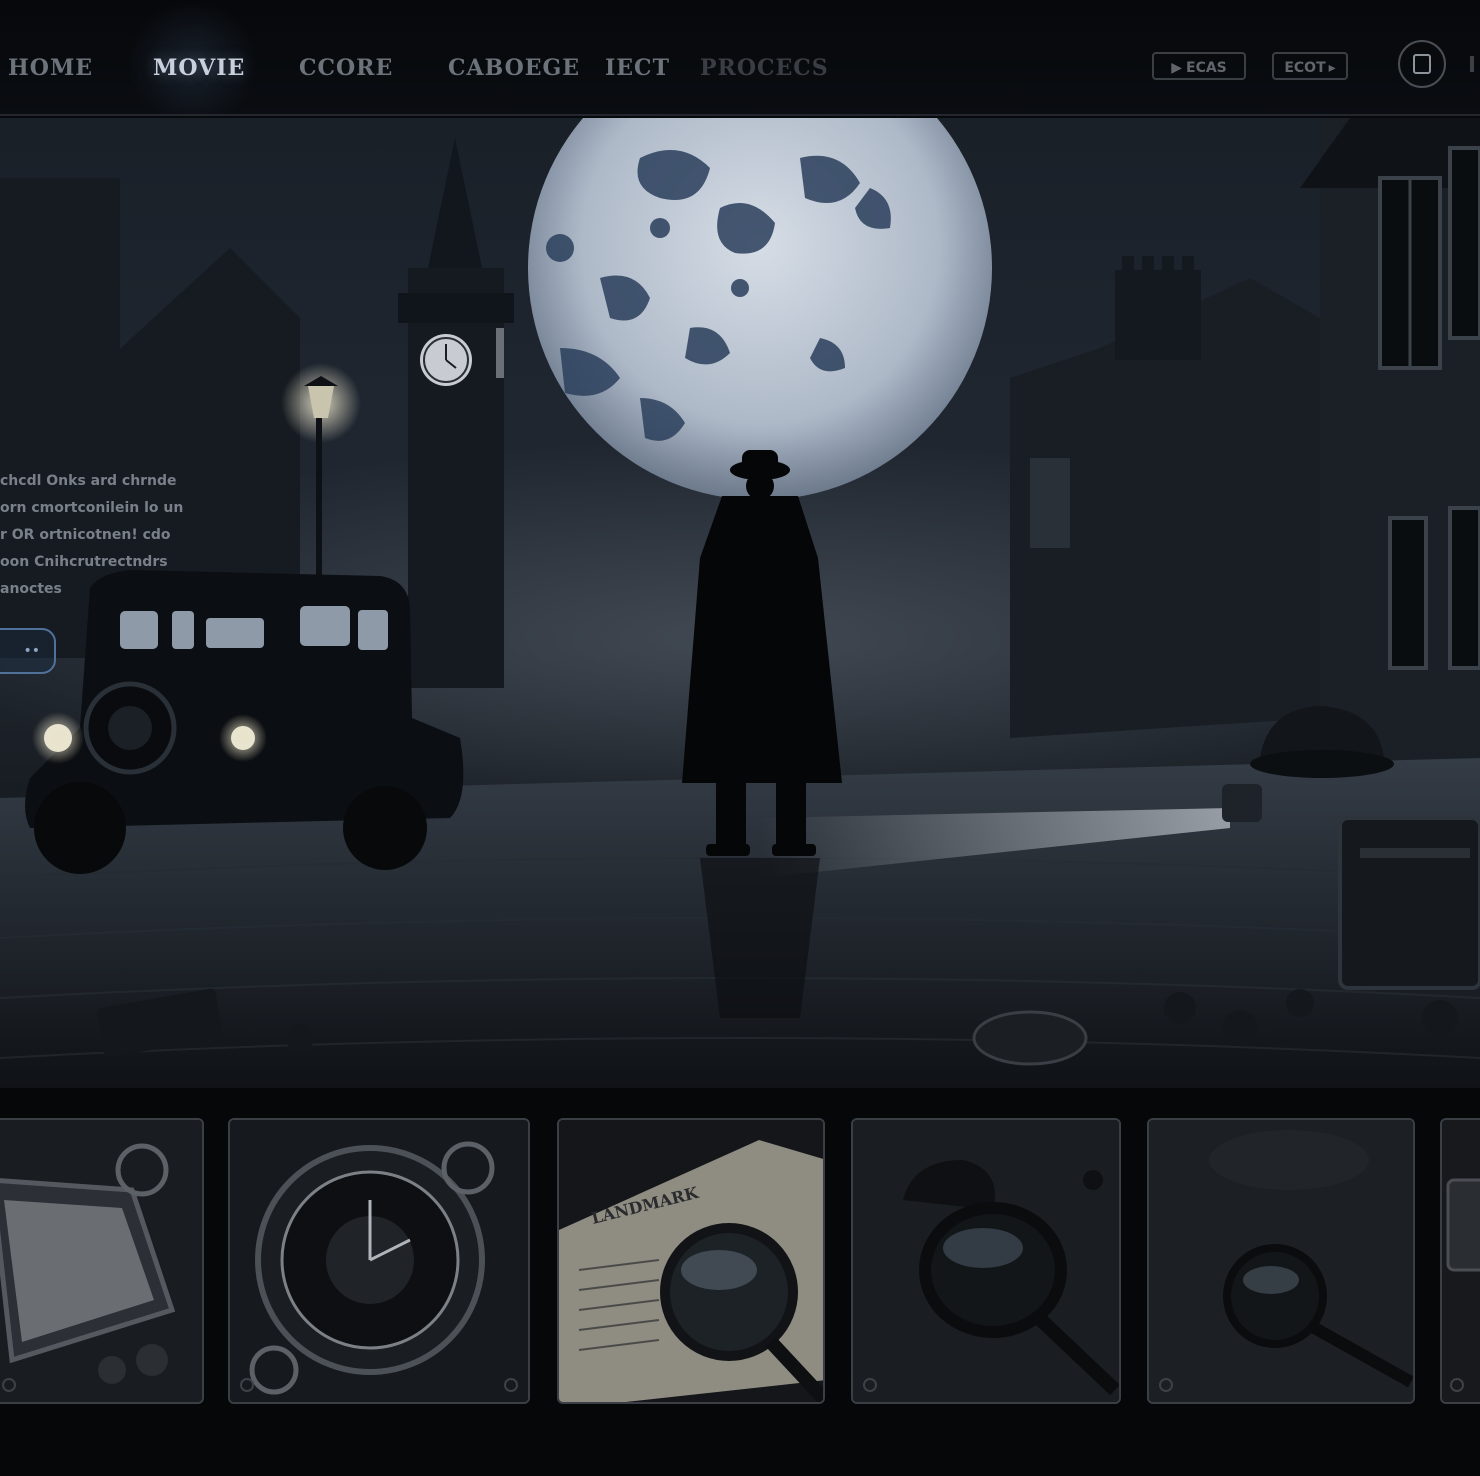 Image resolution: width=1480 pixels, height=1476 pixels. I want to click on nav-chip-play-label: ECAS, so click(1206, 68).